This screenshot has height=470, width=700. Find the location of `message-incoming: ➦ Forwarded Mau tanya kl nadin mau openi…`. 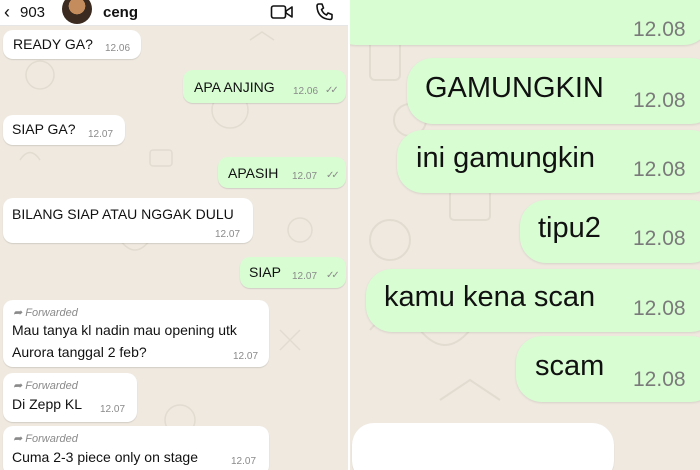

message-incoming: ➦ Forwarded Mau tanya kl nadin mau openi… is located at coordinates (136, 333).